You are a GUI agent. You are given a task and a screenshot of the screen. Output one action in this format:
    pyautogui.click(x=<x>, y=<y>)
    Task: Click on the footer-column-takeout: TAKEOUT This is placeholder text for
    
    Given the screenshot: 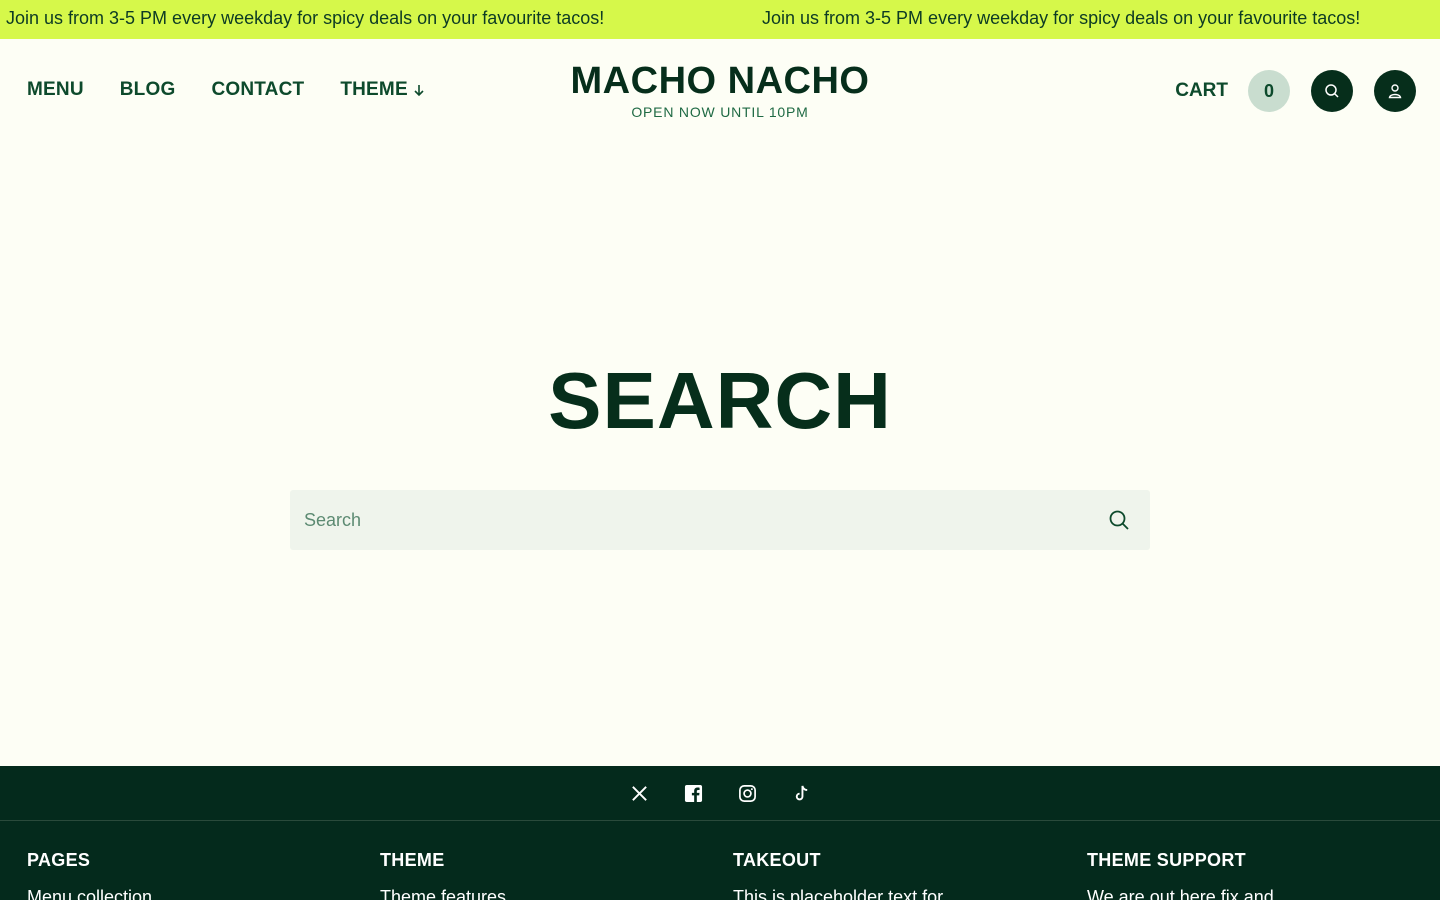 What is the action you would take?
    pyautogui.click(x=838, y=875)
    